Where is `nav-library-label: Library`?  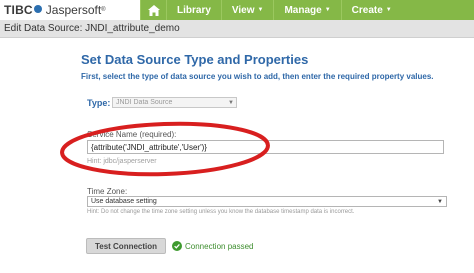 nav-library-label: Library is located at coordinates (194, 10).